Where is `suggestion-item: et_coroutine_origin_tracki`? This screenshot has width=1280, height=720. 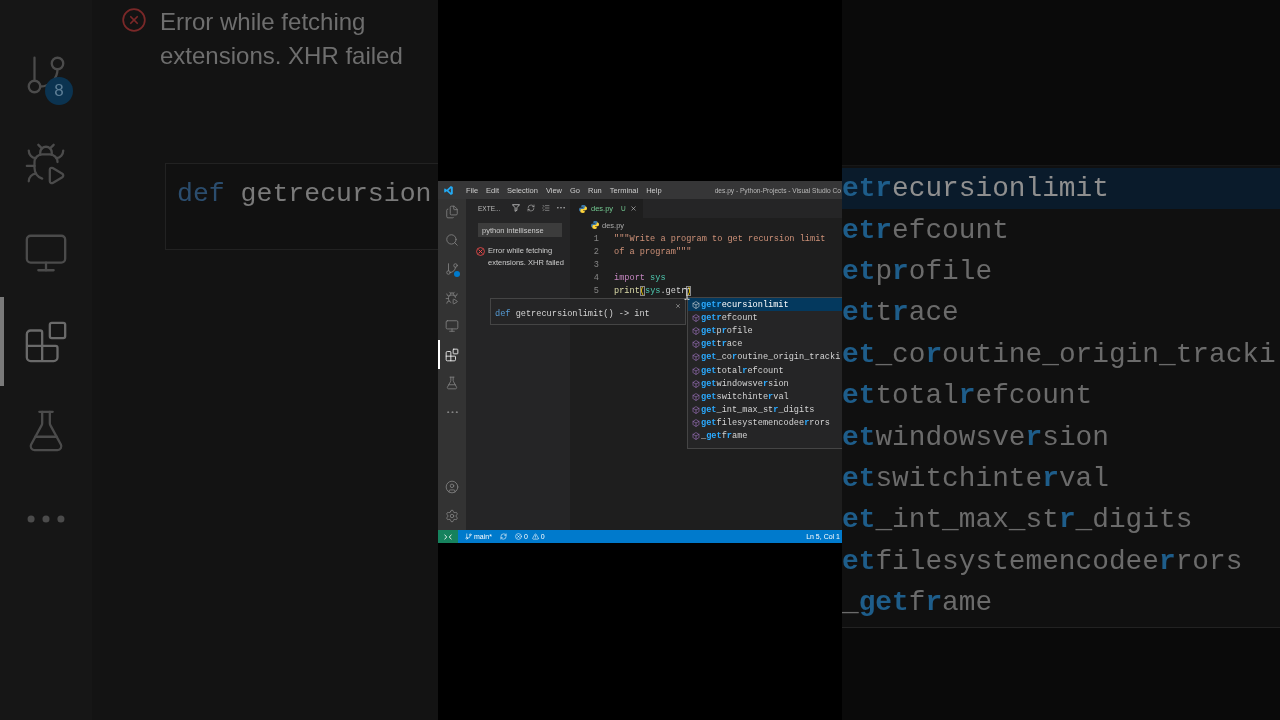
suggestion-item: et_coroutine_origin_tracki is located at coordinates (1061, 354).